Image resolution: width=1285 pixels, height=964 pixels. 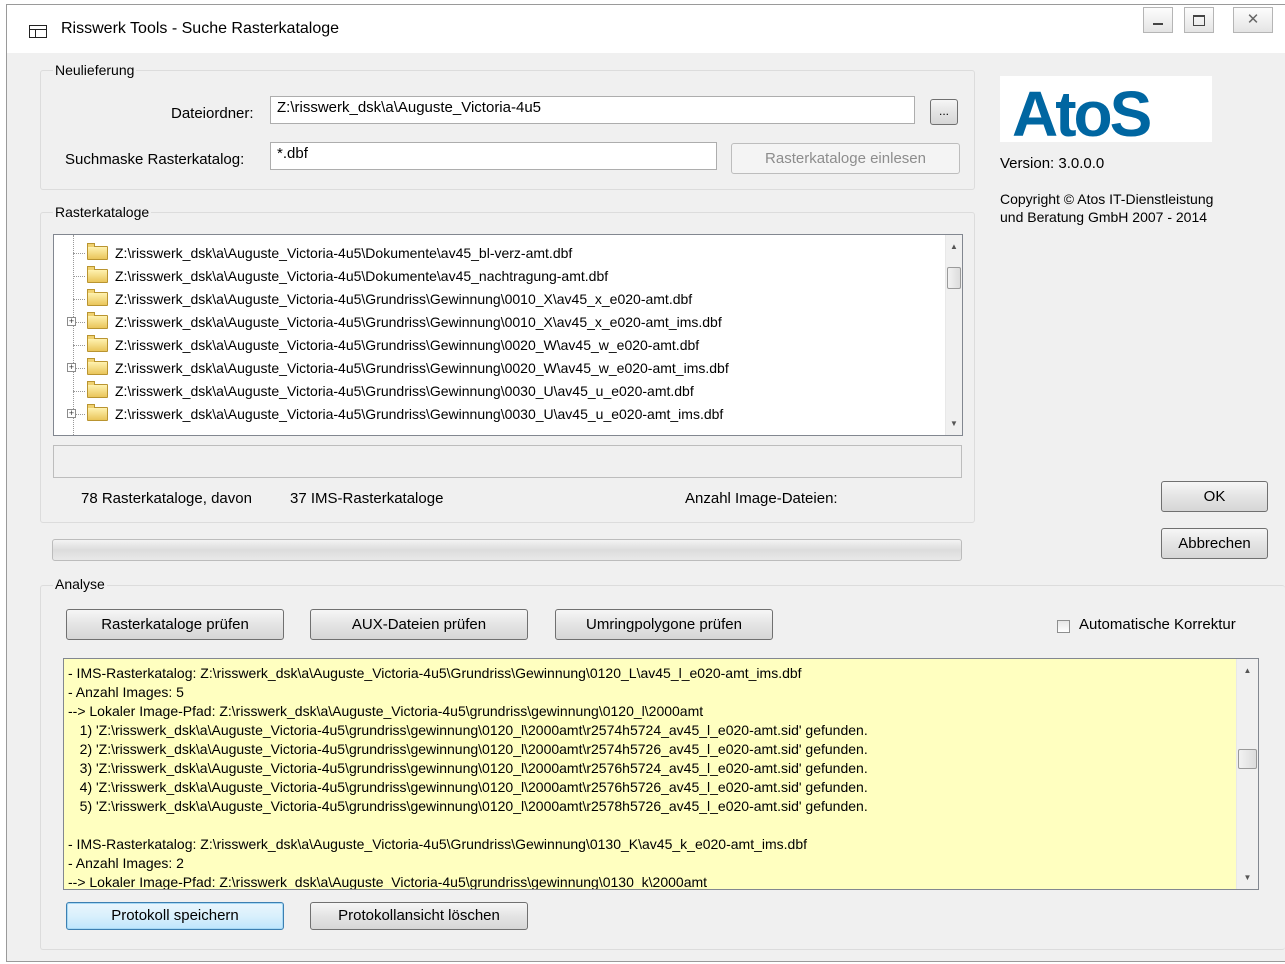 What do you see at coordinates (761, 498) in the screenshot?
I see `image-count-label: Anzahl Image-Dateien:` at bounding box center [761, 498].